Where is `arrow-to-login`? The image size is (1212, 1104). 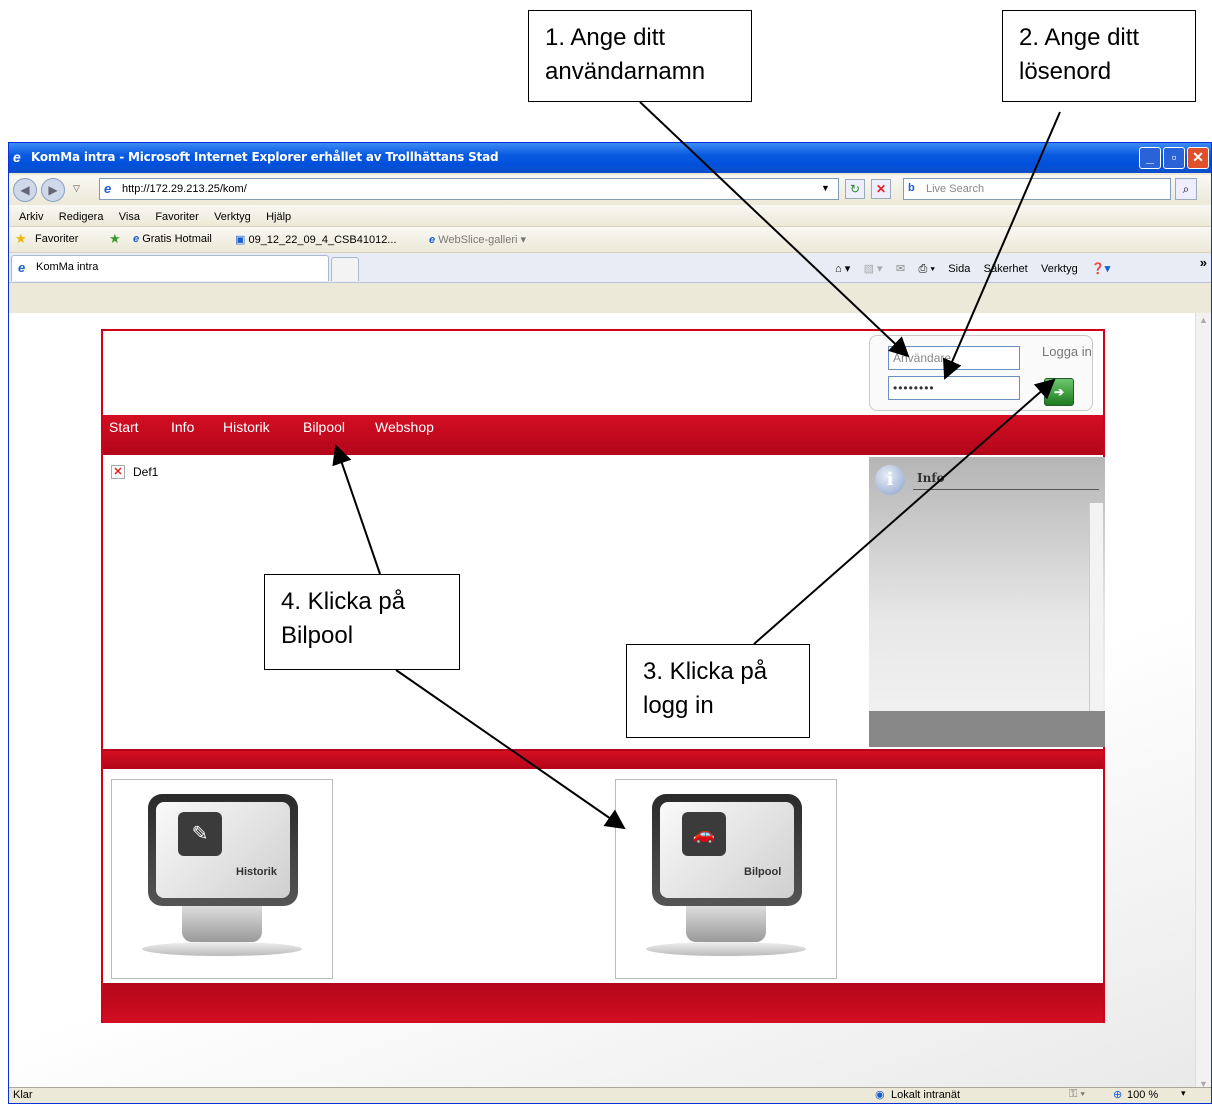 arrow-to-login is located at coordinates (904, 511).